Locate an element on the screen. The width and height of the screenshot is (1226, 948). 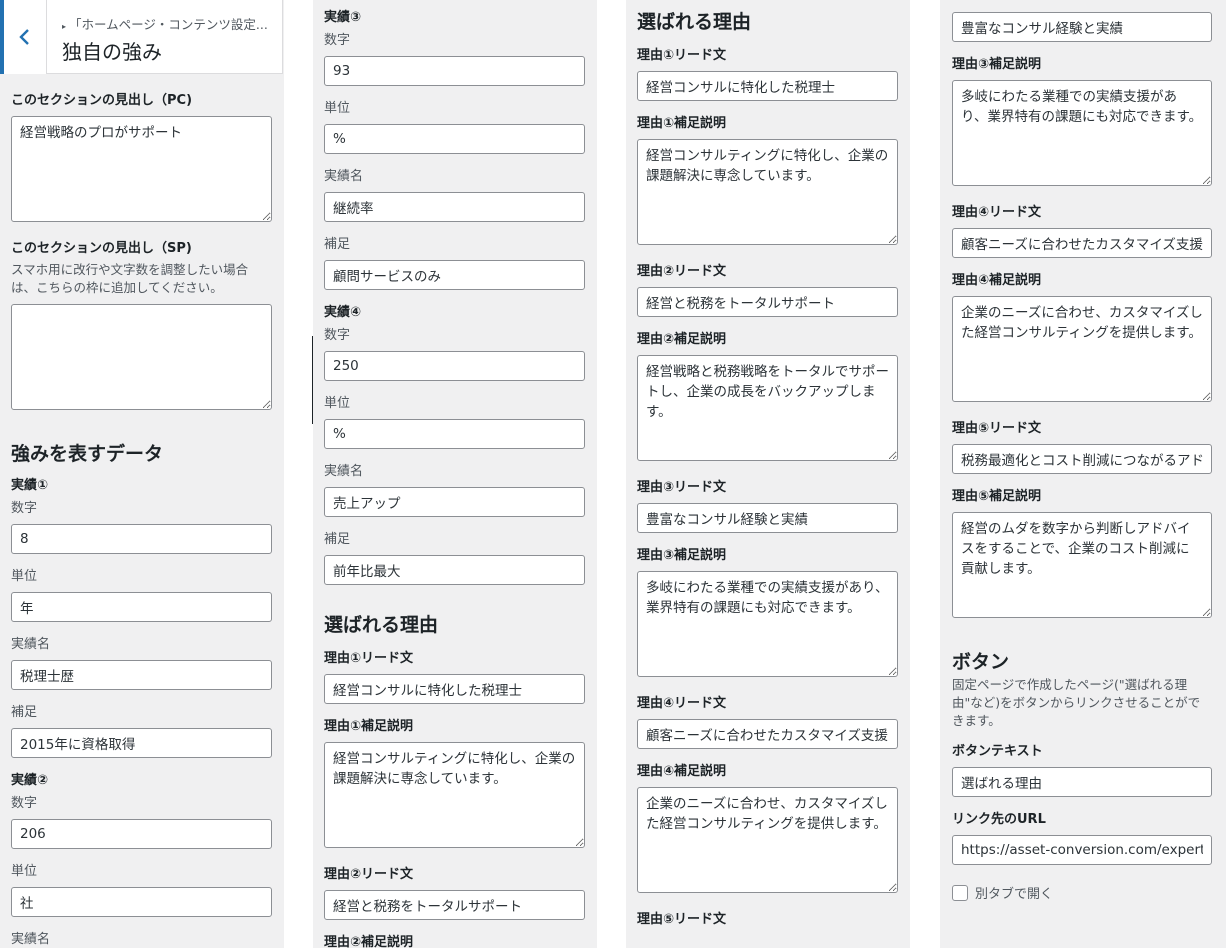
achievement-2-number-input is located at coordinates (141, 834).